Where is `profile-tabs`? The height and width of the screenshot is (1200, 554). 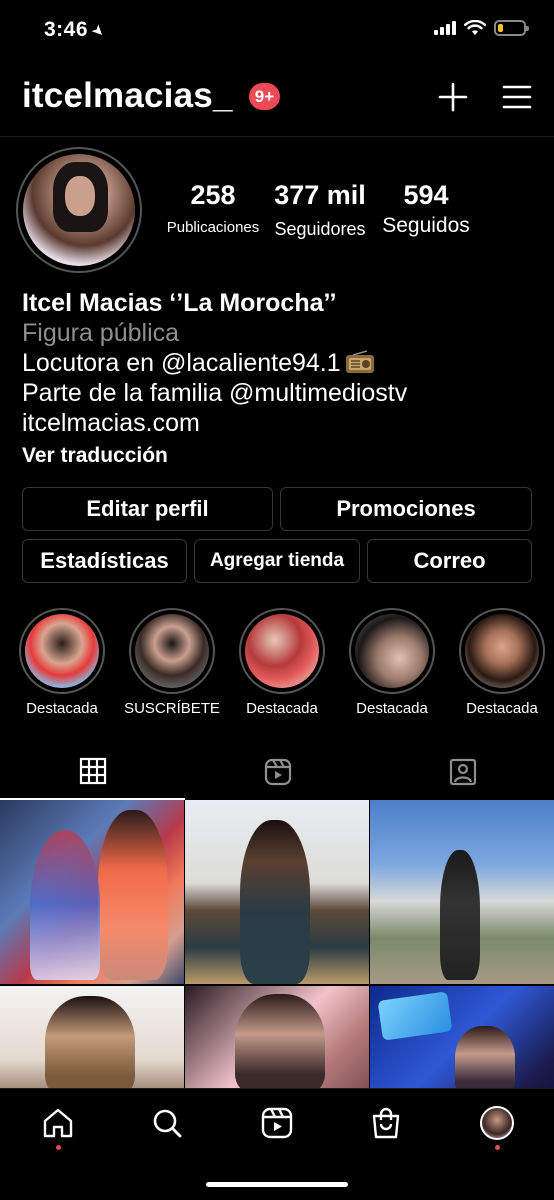 profile-tabs is located at coordinates (277, 772).